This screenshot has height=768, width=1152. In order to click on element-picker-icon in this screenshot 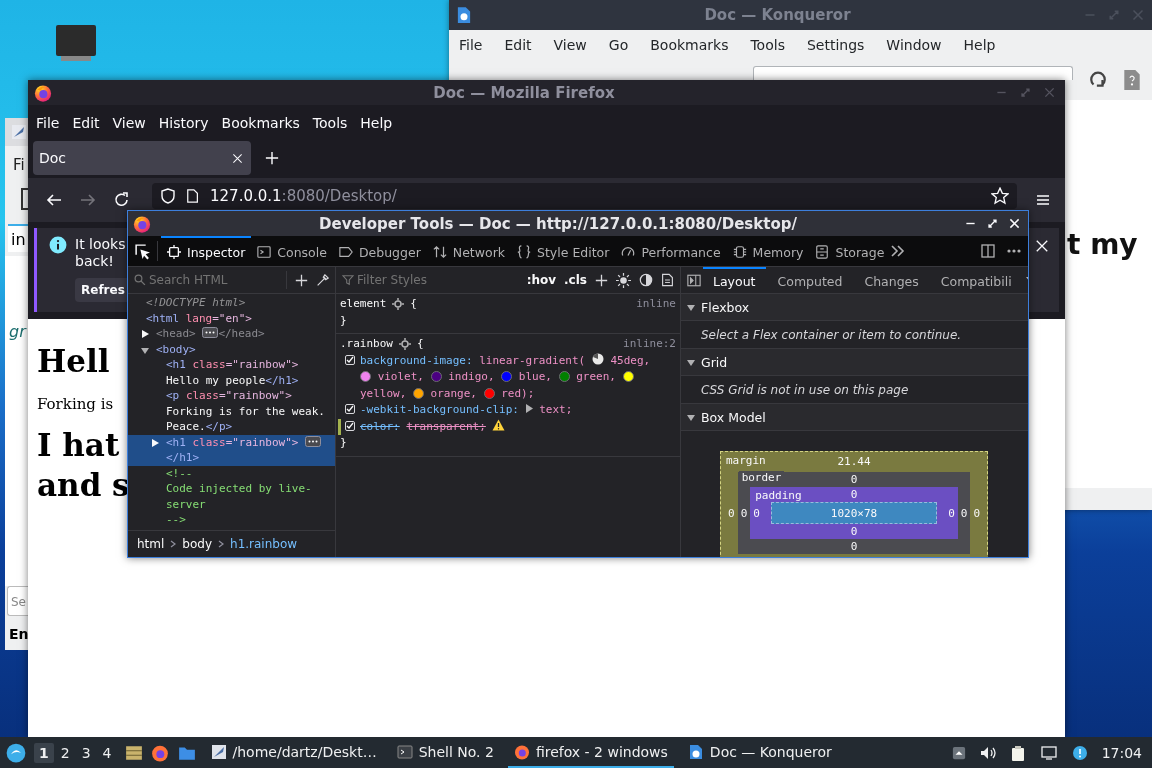, I will do `click(142, 251)`.